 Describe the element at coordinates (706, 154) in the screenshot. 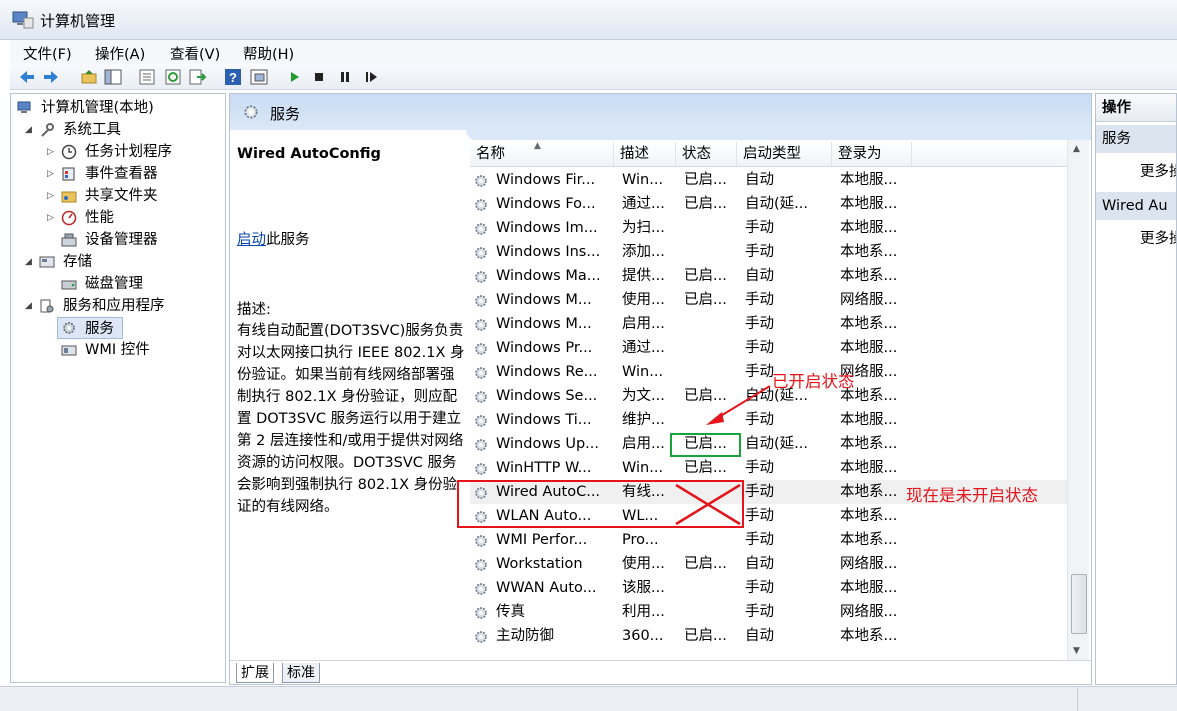

I see `column-status: 状态` at that location.